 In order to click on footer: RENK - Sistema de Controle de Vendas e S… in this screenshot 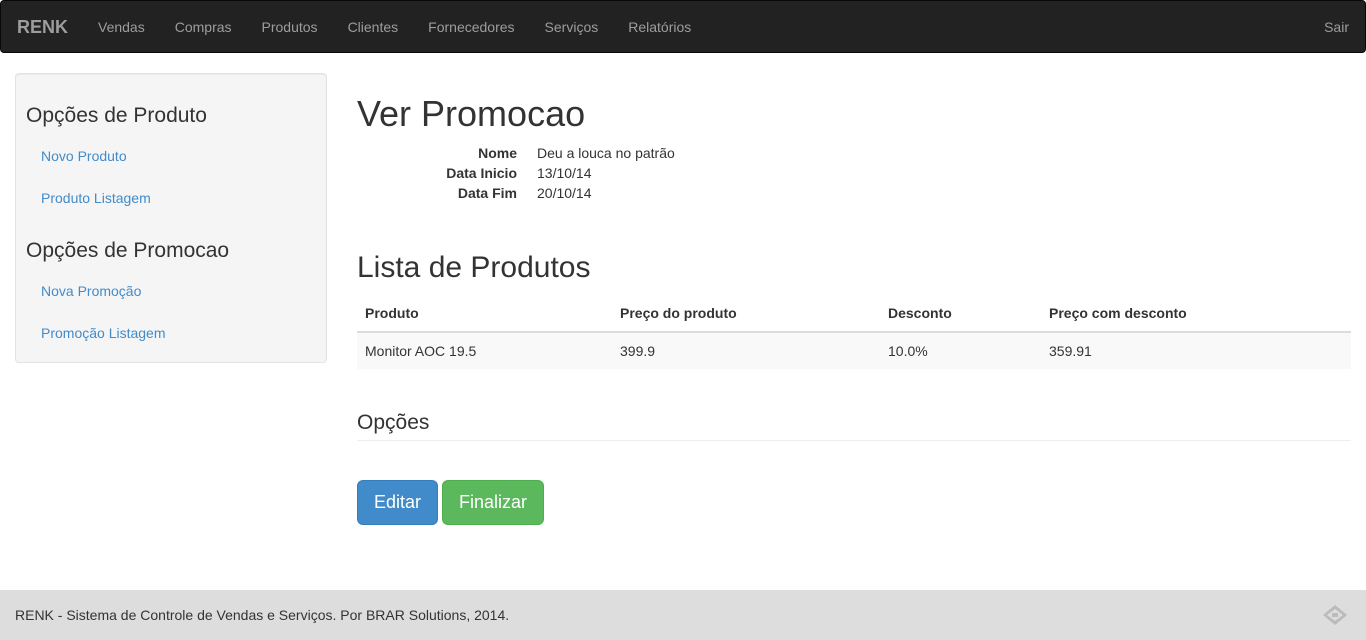, I will do `click(683, 615)`.